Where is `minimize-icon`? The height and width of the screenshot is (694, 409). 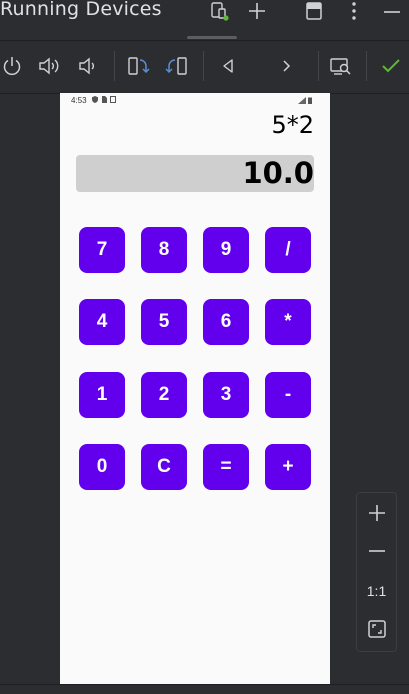 minimize-icon is located at coordinates (392, 11).